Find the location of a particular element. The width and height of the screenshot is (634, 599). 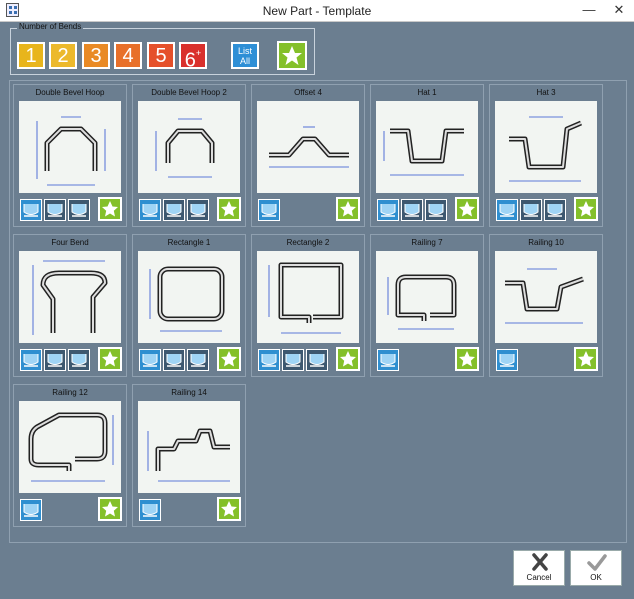

template-title: Railing 12 is located at coordinates (70, 392).